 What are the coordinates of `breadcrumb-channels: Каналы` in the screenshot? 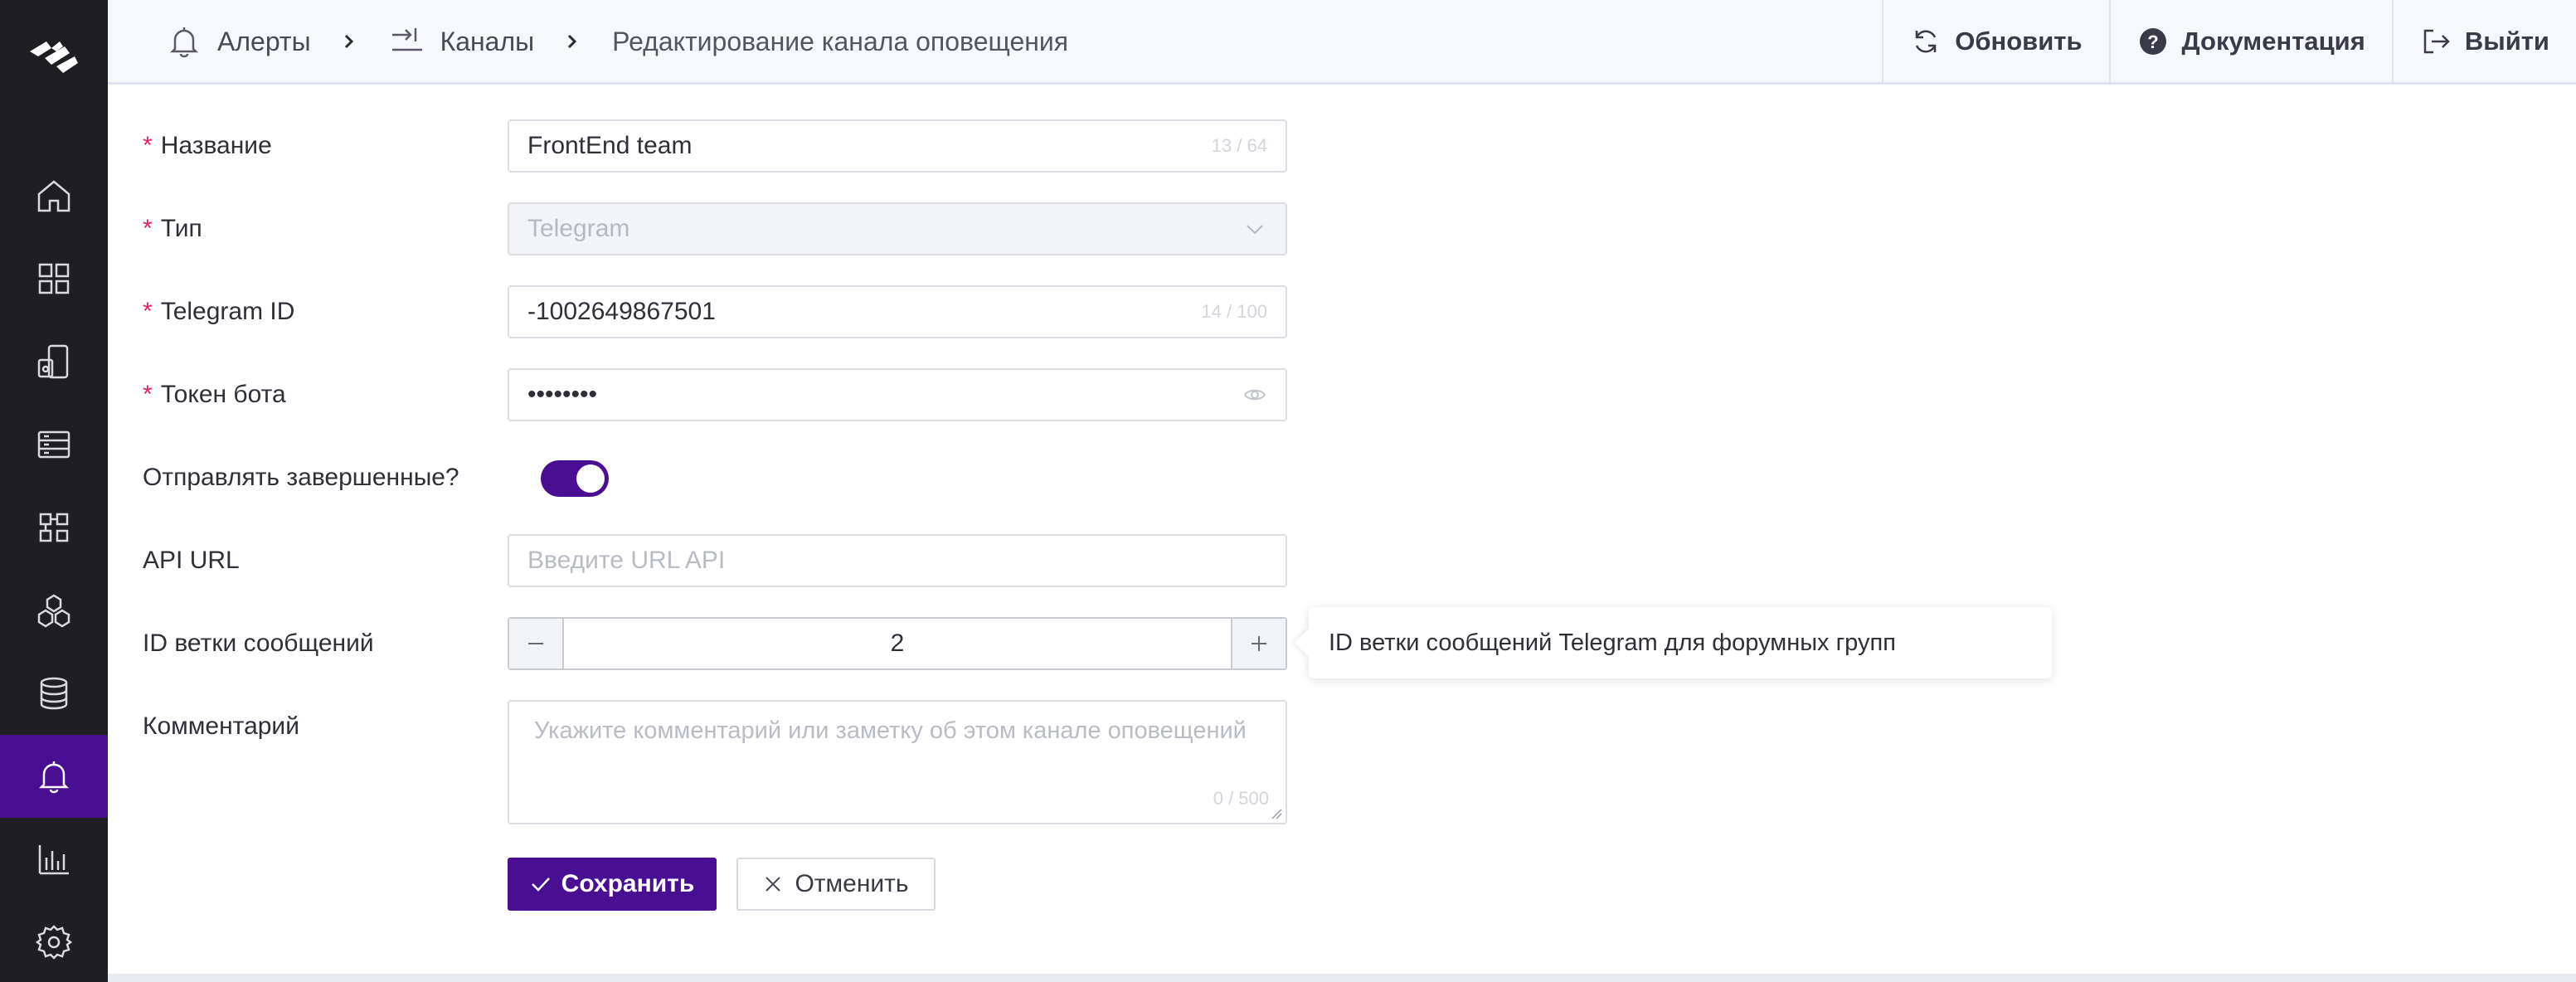 It's located at (462, 41).